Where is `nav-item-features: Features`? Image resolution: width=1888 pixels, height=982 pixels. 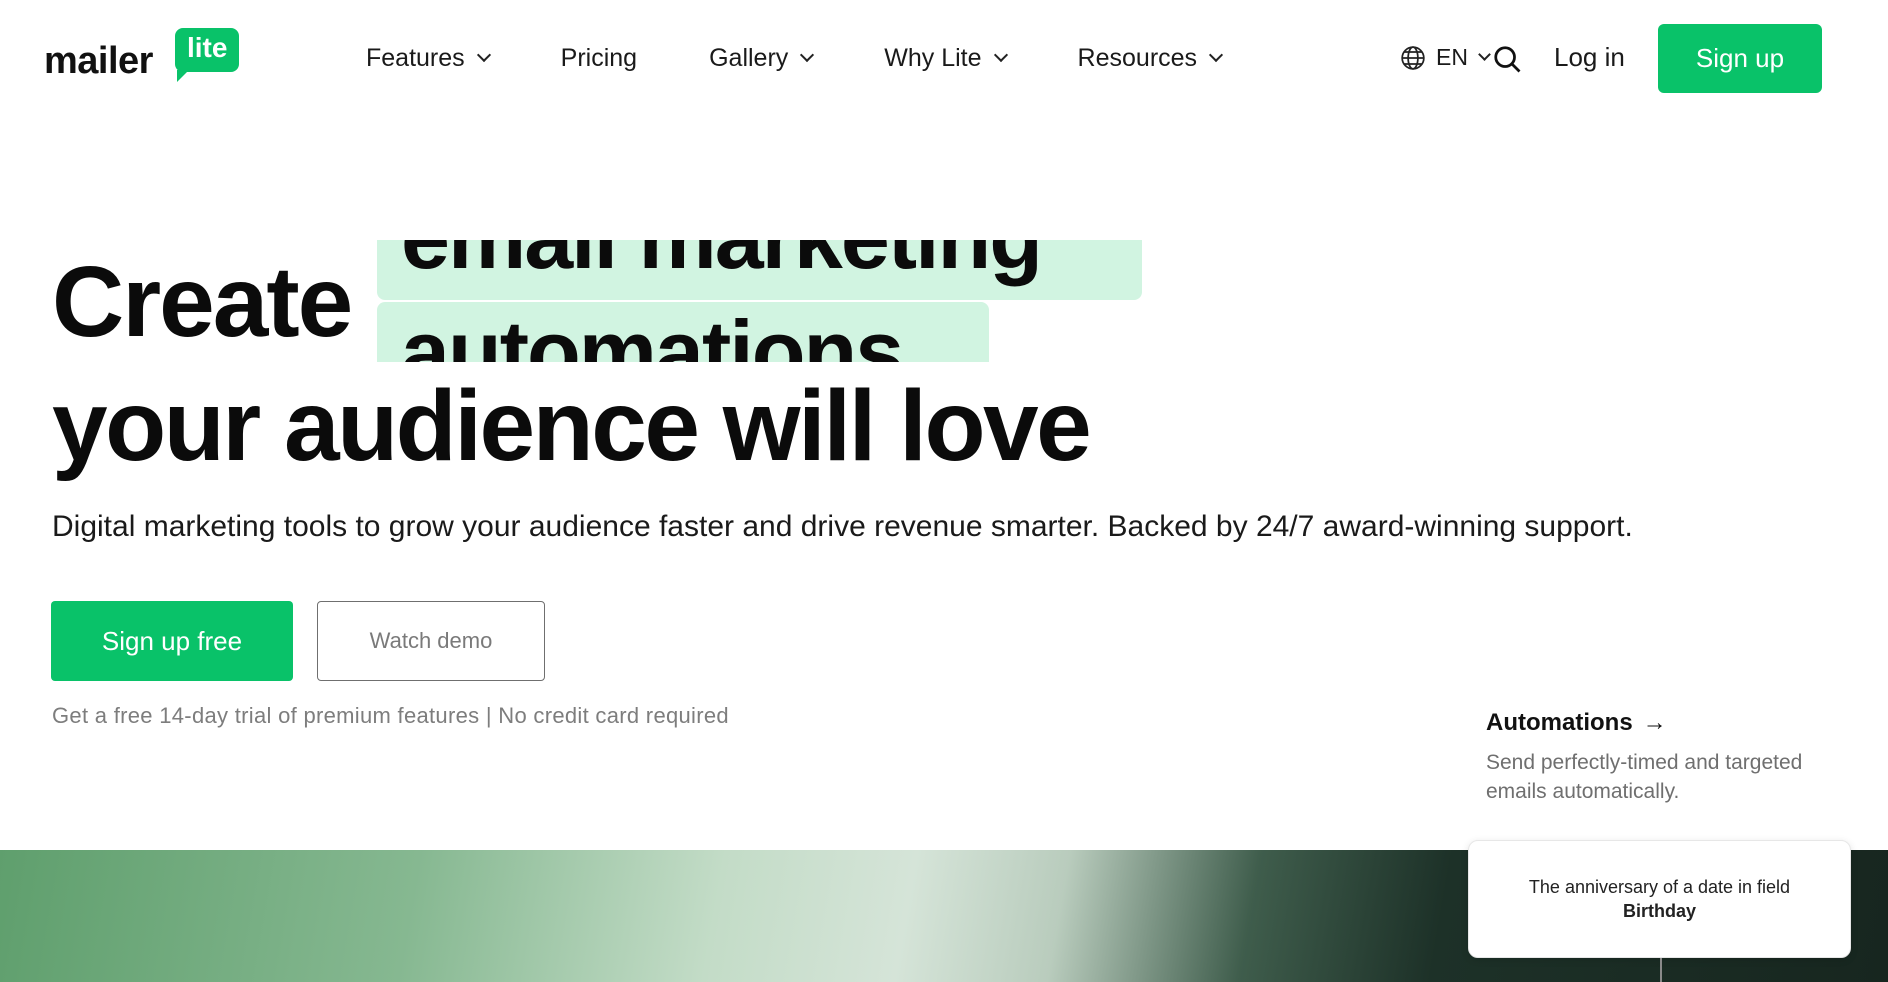
nav-item-features: Features is located at coordinates (428, 58).